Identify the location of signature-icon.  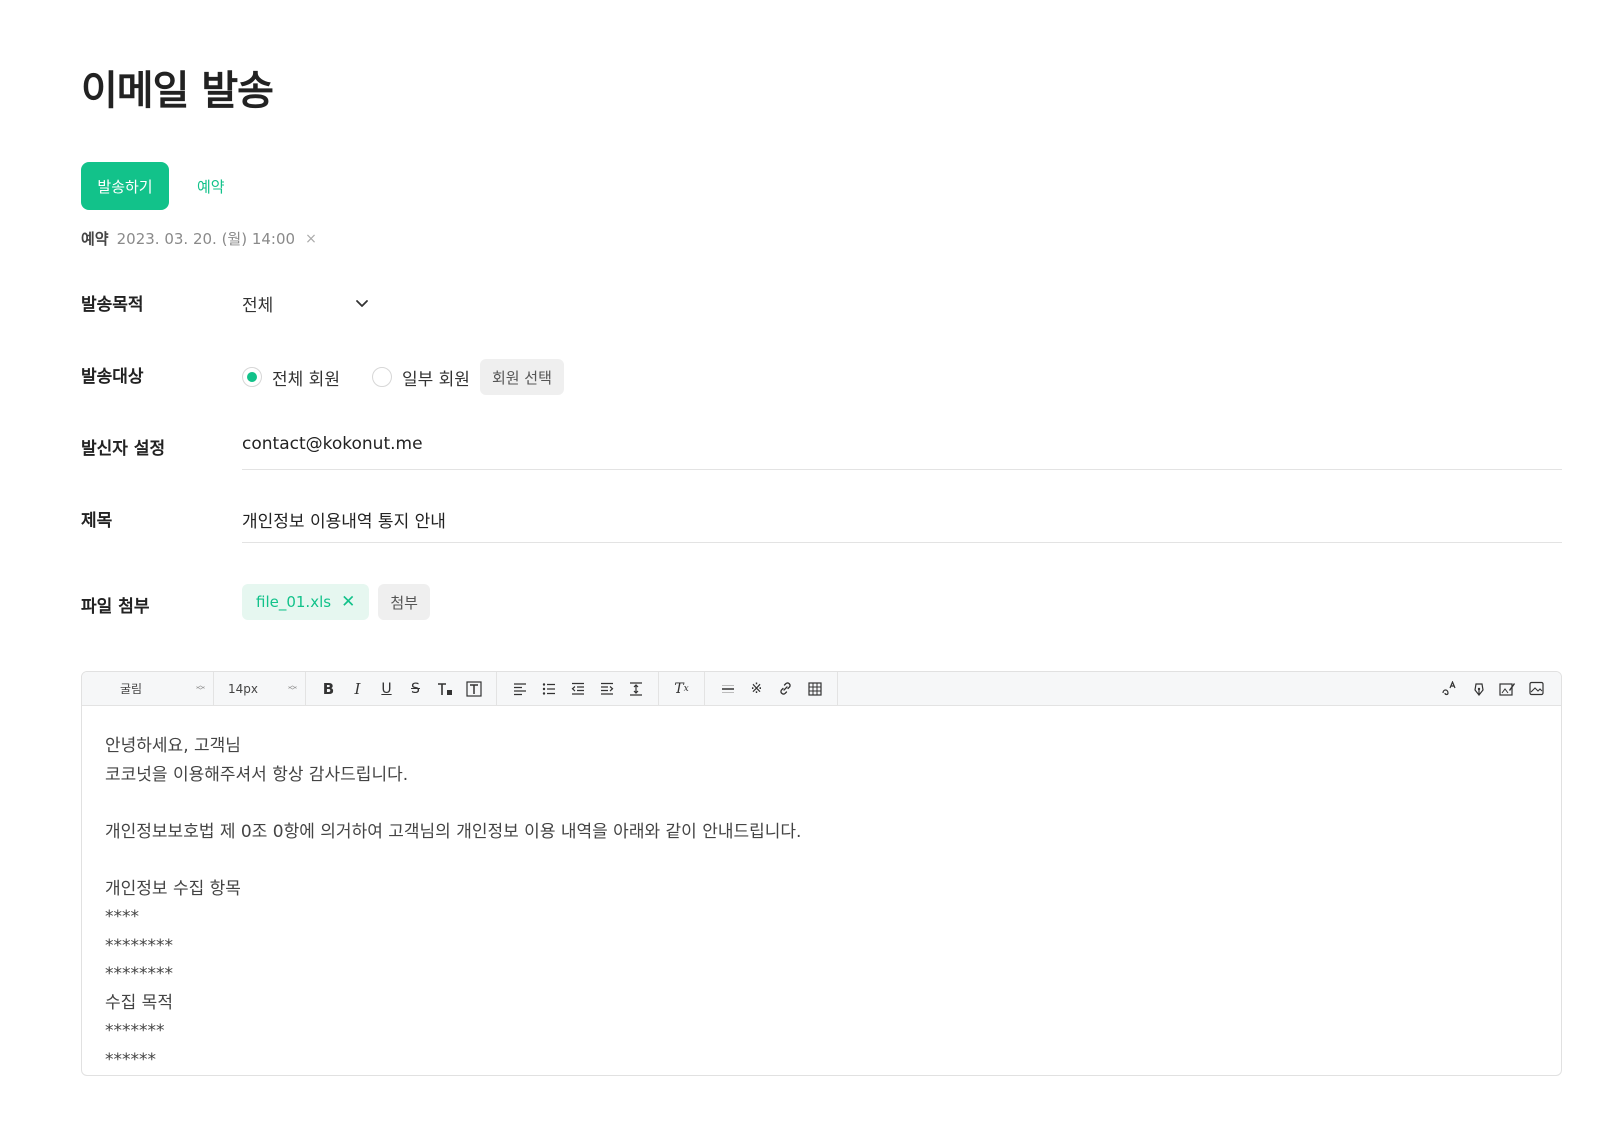
(1478, 689).